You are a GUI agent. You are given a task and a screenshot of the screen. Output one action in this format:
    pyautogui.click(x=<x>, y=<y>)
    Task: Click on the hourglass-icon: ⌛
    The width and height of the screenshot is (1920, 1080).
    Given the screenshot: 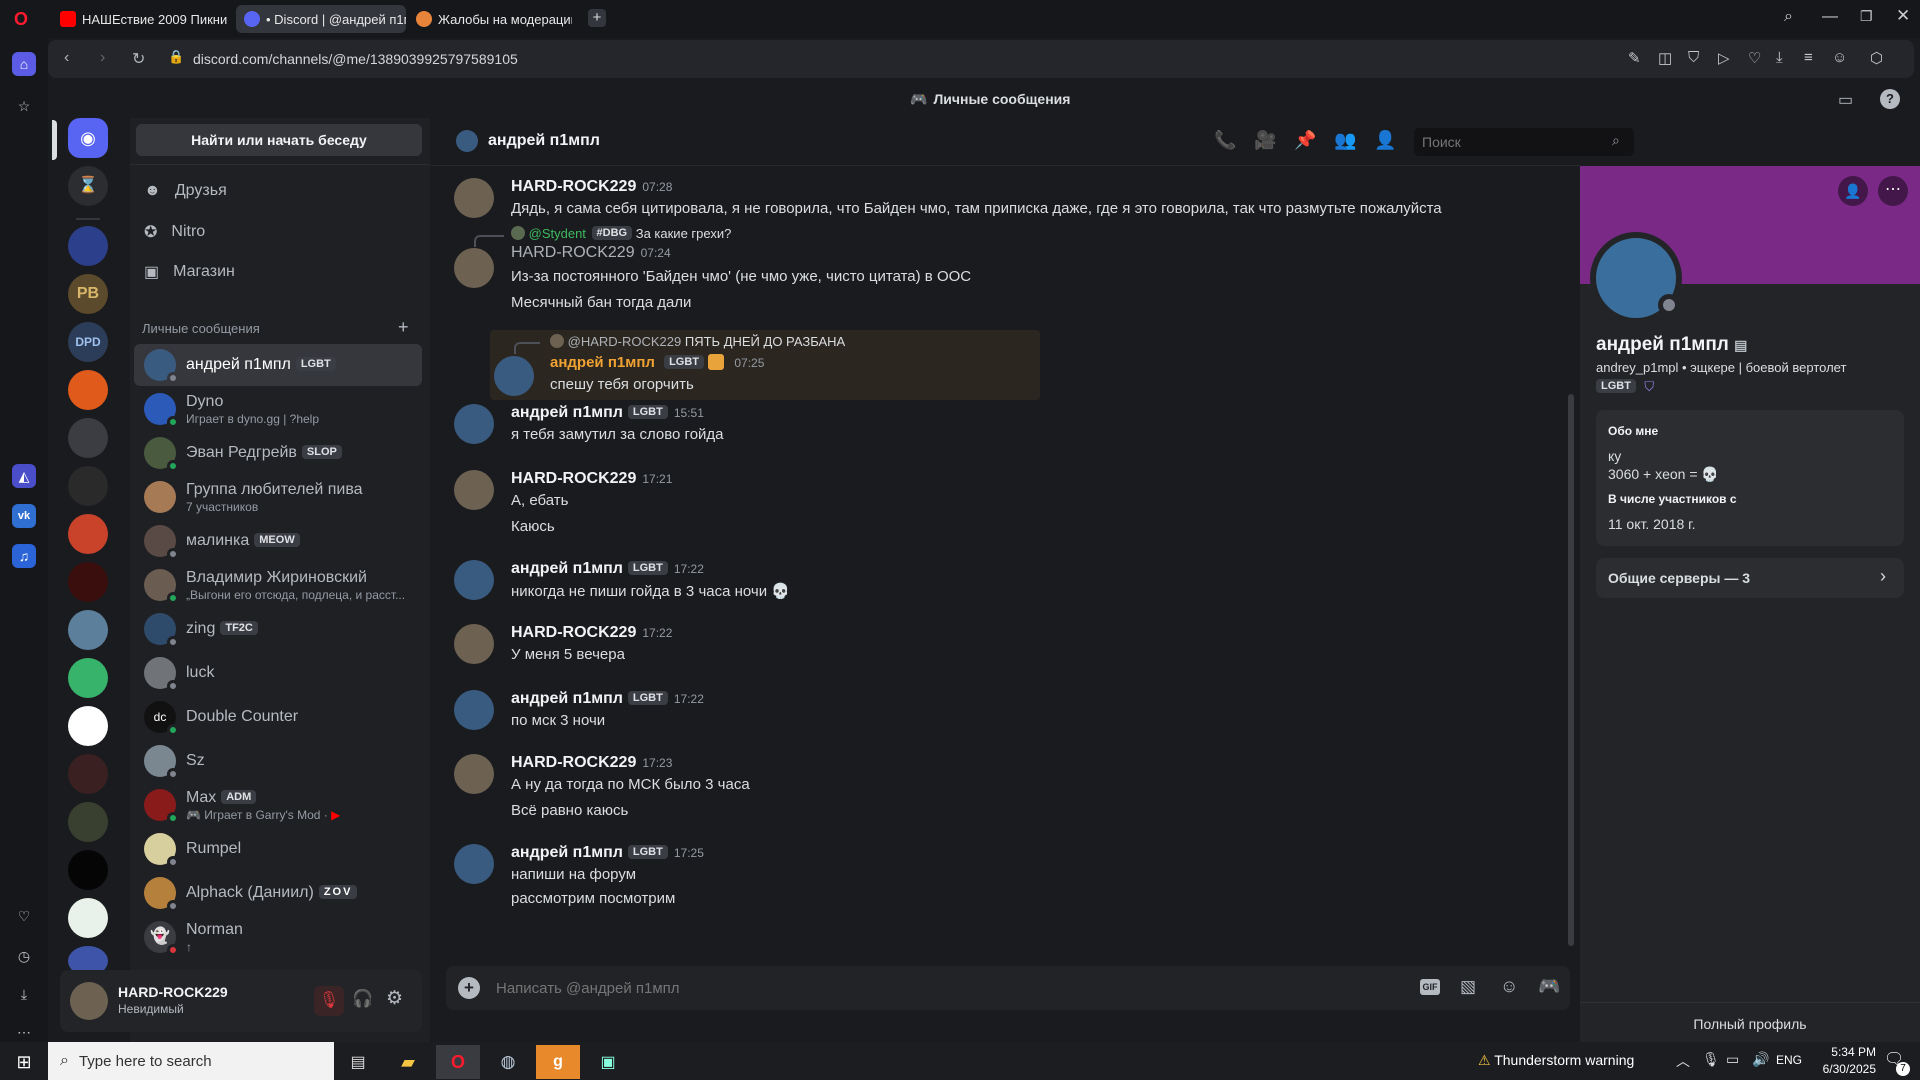 What is the action you would take?
    pyautogui.click(x=88, y=186)
    